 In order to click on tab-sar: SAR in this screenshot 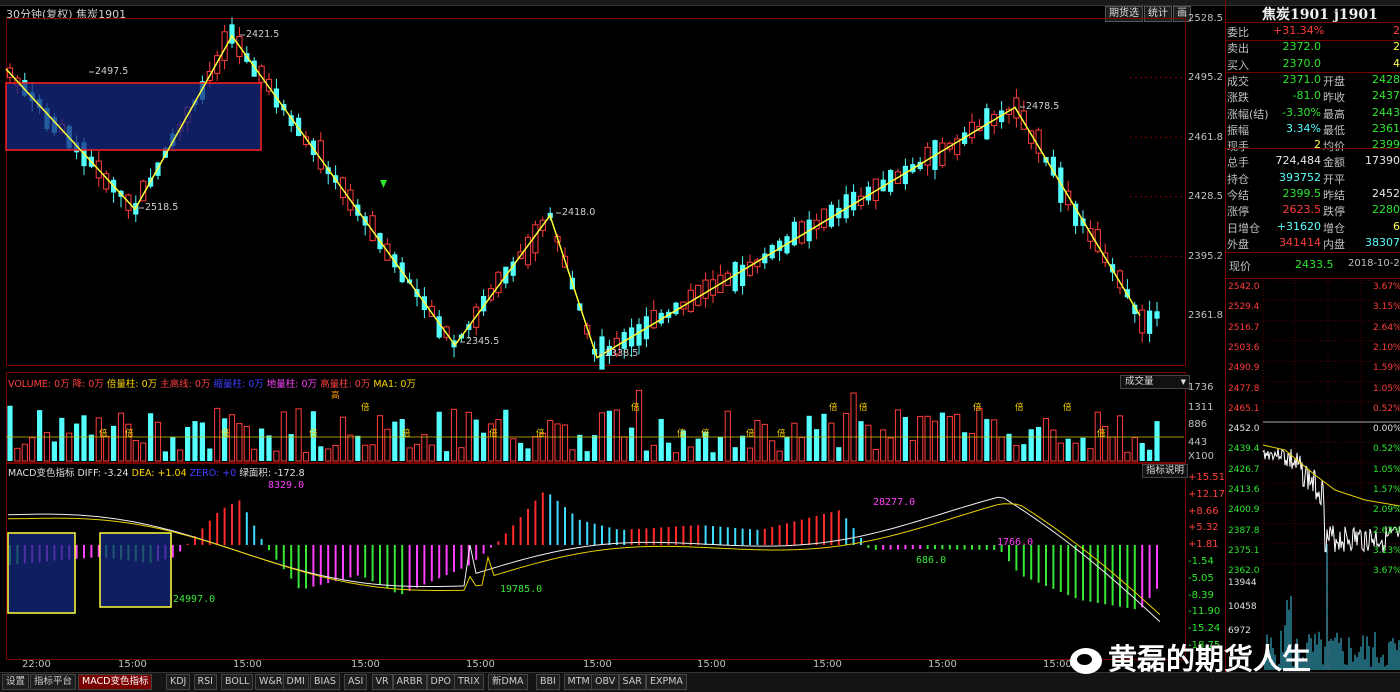, I will do `click(632, 682)`.